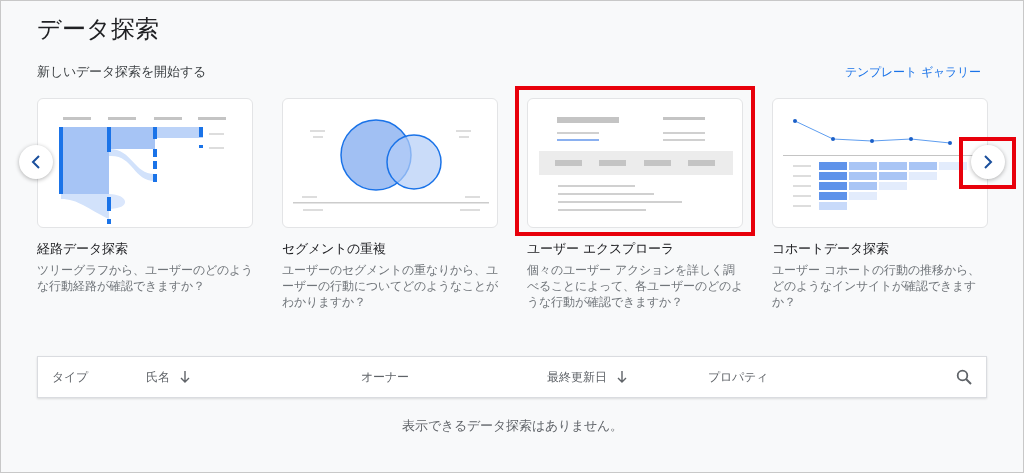 Image resolution: width=1024 pixels, height=473 pixels. Describe the element at coordinates (577, 377) in the screenshot. I see `column-header: 最終更新日` at that location.